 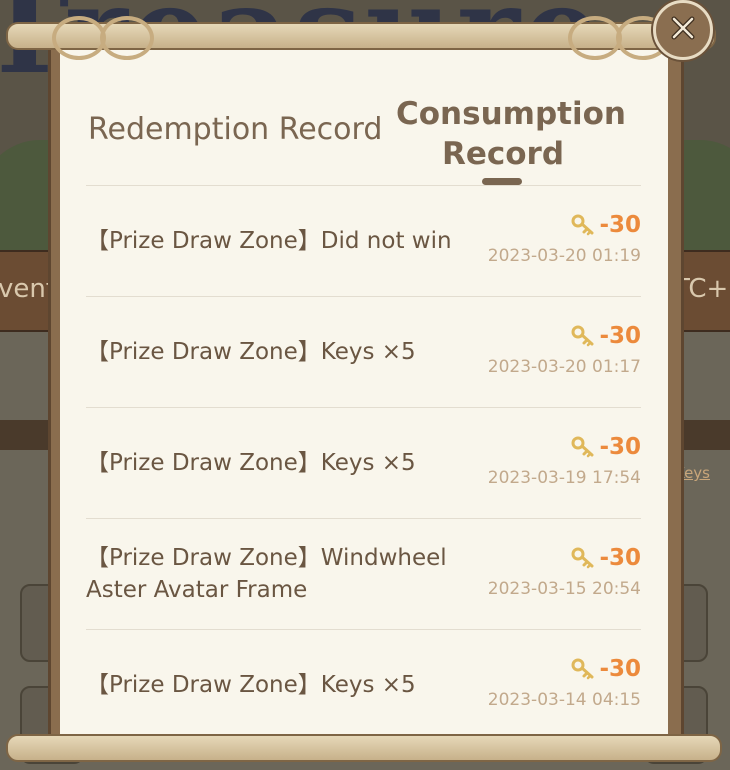 What do you see at coordinates (502, 181) in the screenshot?
I see `active-tab-indicator` at bounding box center [502, 181].